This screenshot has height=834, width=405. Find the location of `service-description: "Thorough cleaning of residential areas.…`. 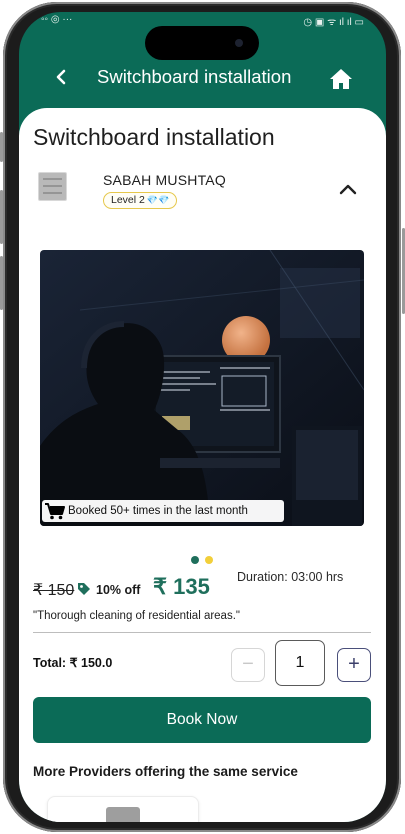

service-description: "Thorough cleaning of residential areas.… is located at coordinates (136, 616).